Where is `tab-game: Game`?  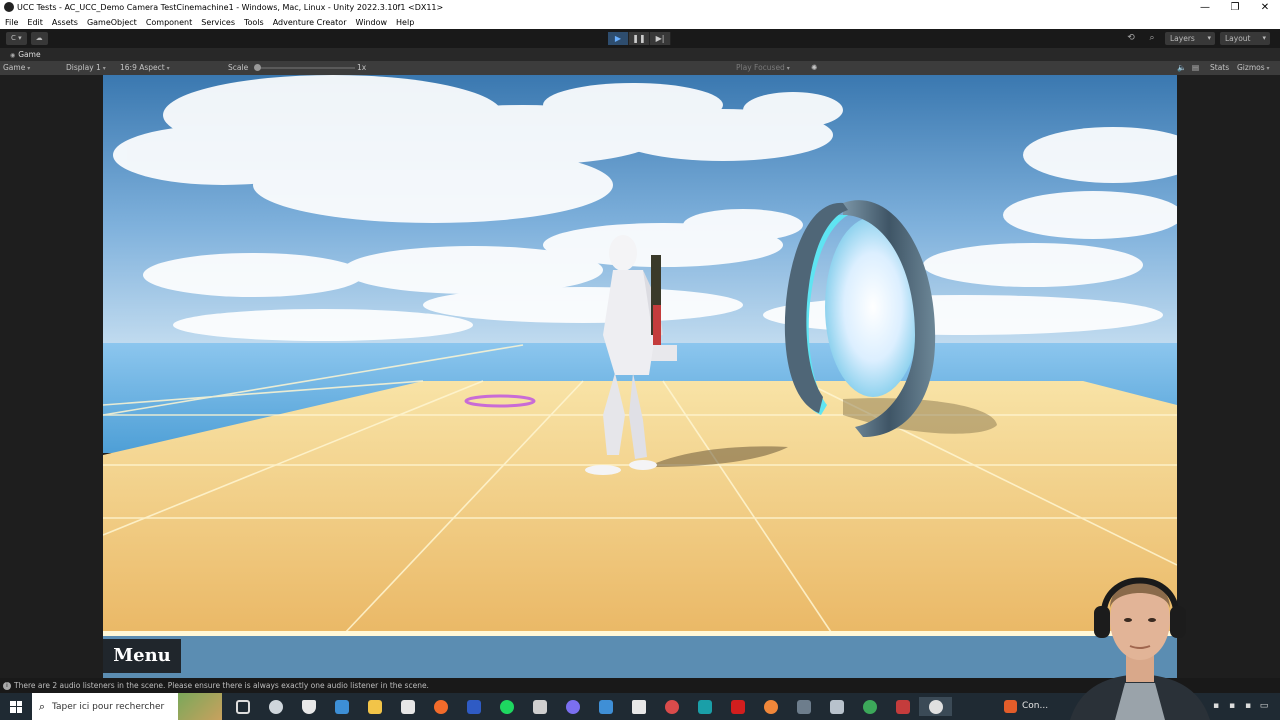
tab-game: Game is located at coordinates (25, 55).